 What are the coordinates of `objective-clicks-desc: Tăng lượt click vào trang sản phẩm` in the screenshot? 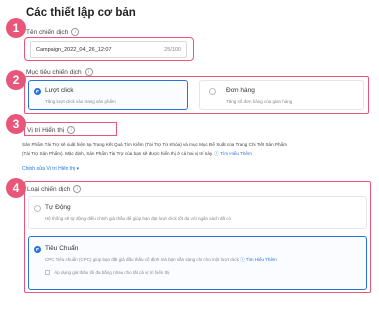 It's located at (80, 101).